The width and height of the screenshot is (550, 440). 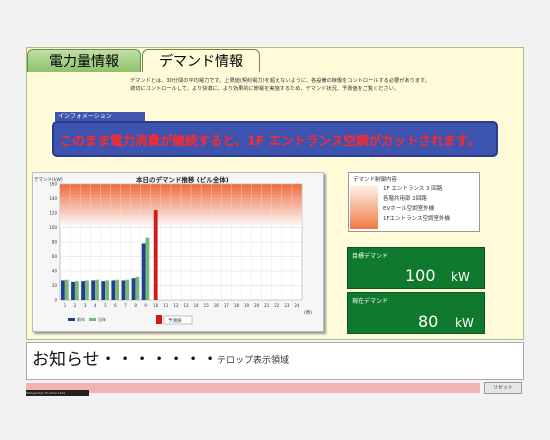 What do you see at coordinates (253, 361) in the screenshot?
I see `notice-ticker: テロップ表示領域` at bounding box center [253, 361].